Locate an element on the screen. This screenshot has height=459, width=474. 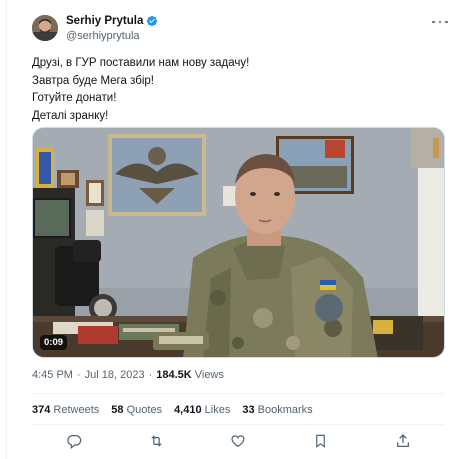
share-icon is located at coordinates (403, 441).